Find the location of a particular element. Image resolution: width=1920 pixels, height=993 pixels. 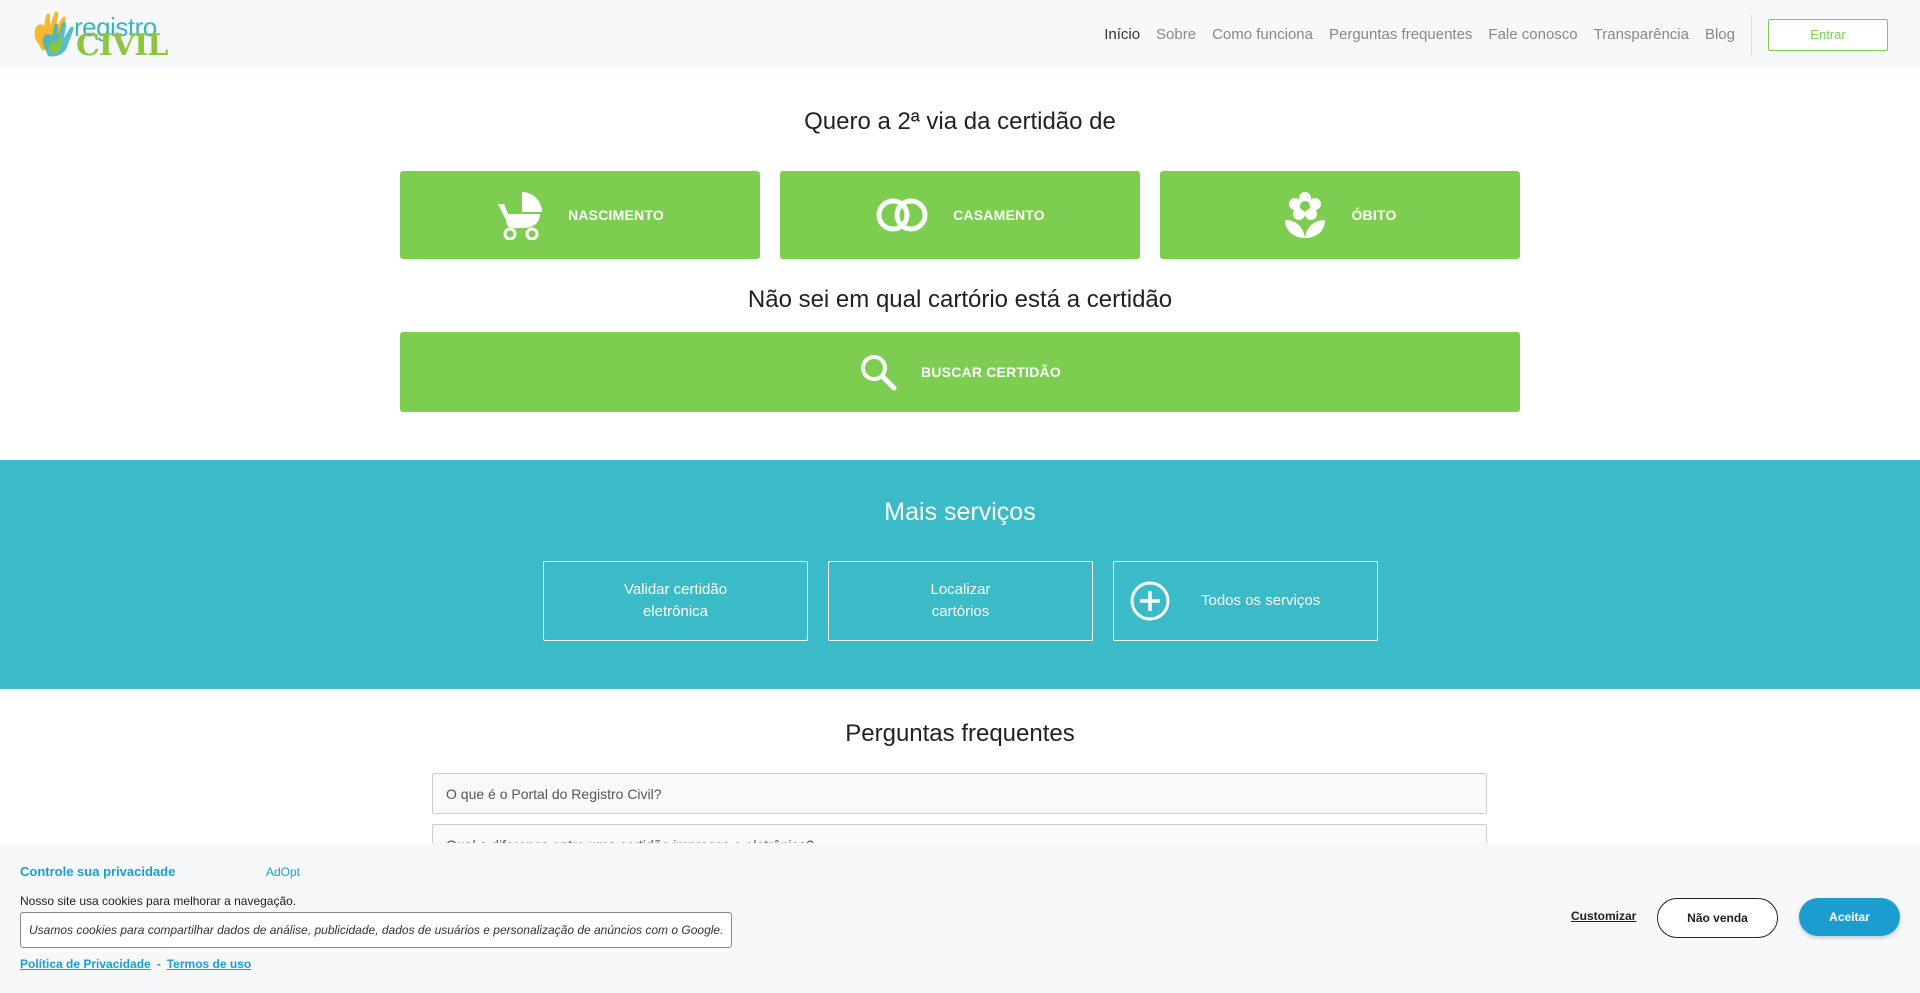

terms-of-use-link: Termos de uso is located at coordinates (209, 964).